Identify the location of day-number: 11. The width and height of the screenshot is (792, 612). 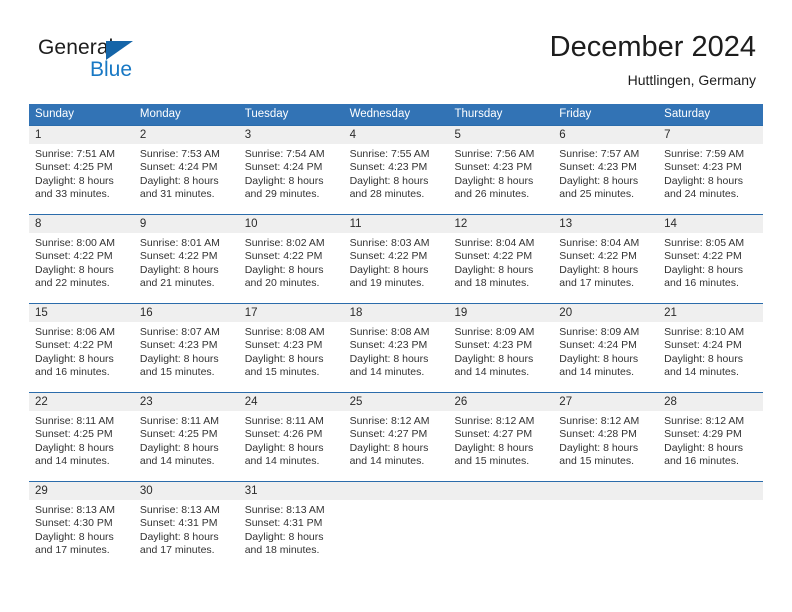
(396, 224).